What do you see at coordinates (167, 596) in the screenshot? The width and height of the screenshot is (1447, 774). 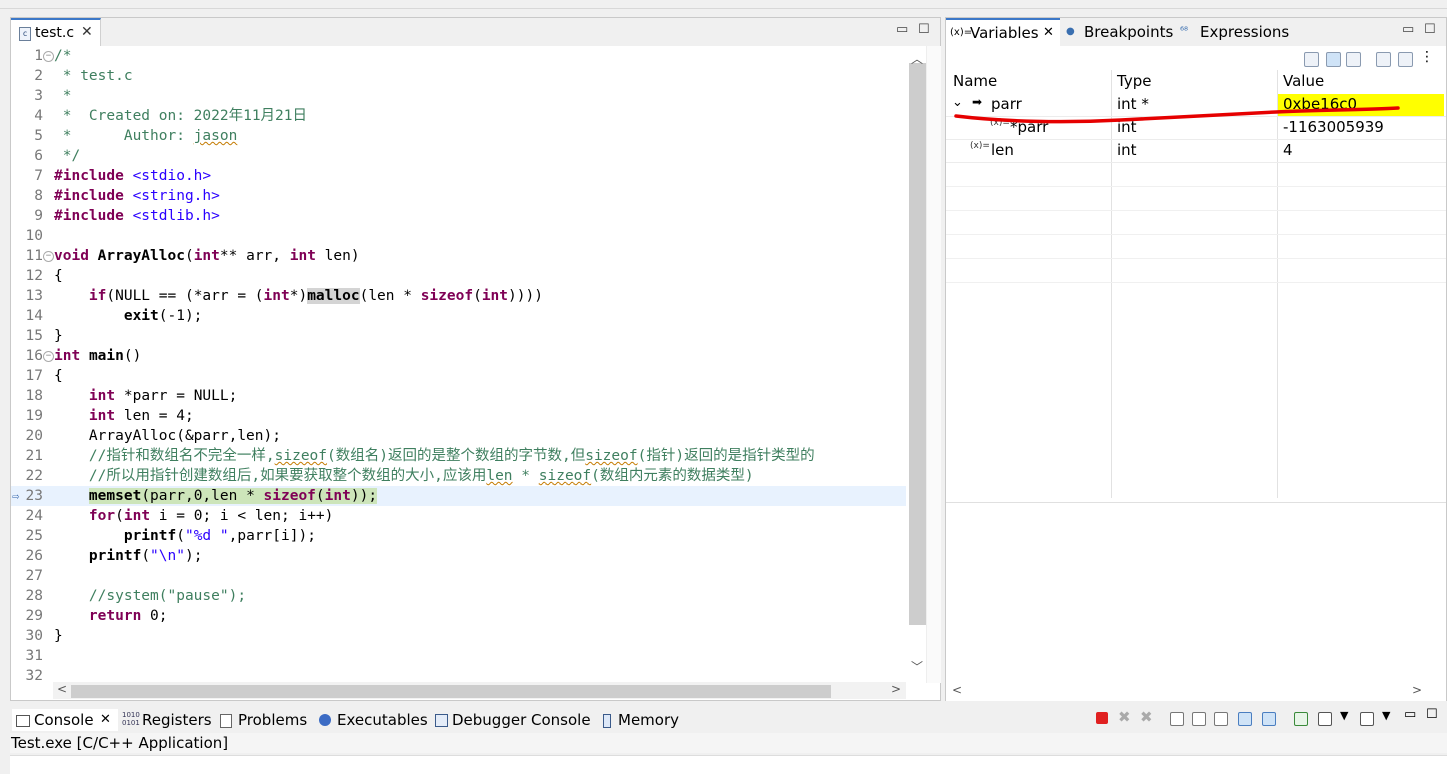 I see `code-text: //system("pause");` at bounding box center [167, 596].